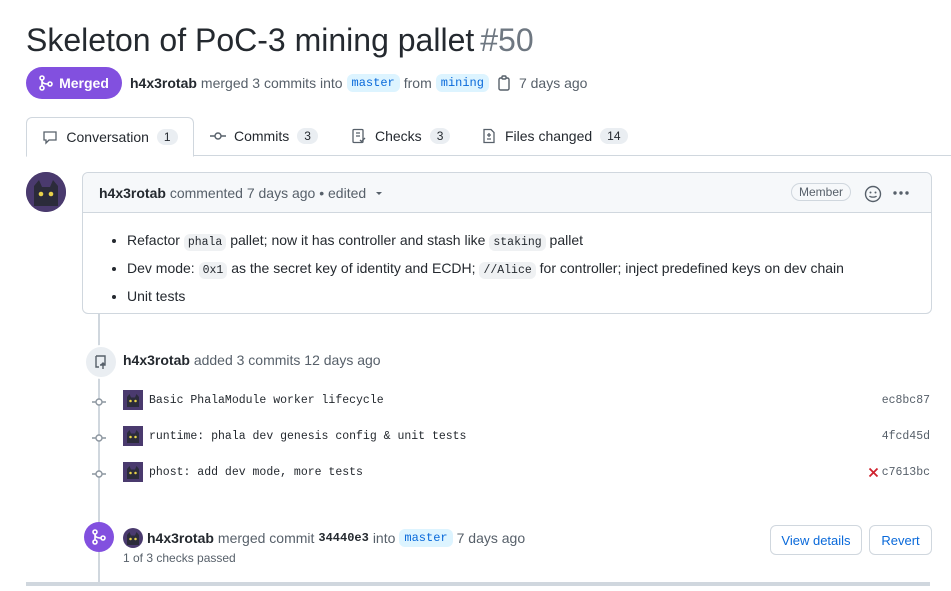  I want to click on tab-counter: 14, so click(614, 136).